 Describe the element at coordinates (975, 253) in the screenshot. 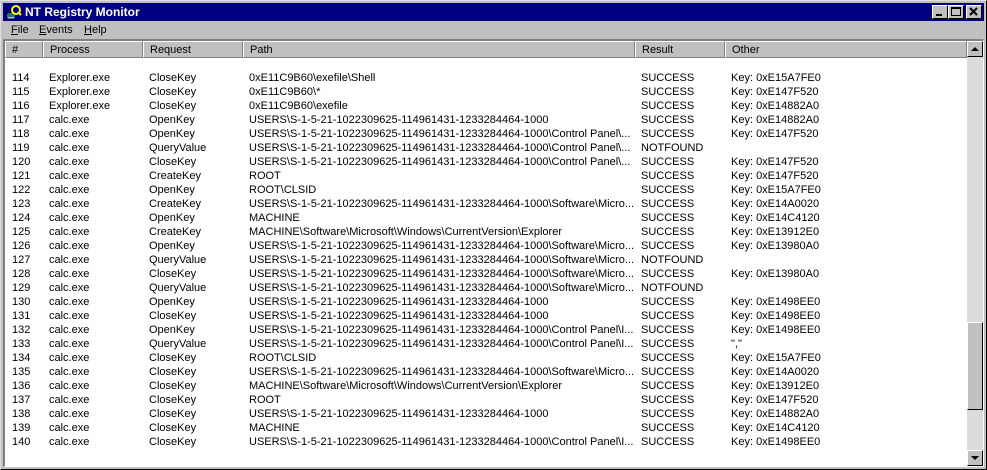

I see `vertical-scrollbar` at that location.